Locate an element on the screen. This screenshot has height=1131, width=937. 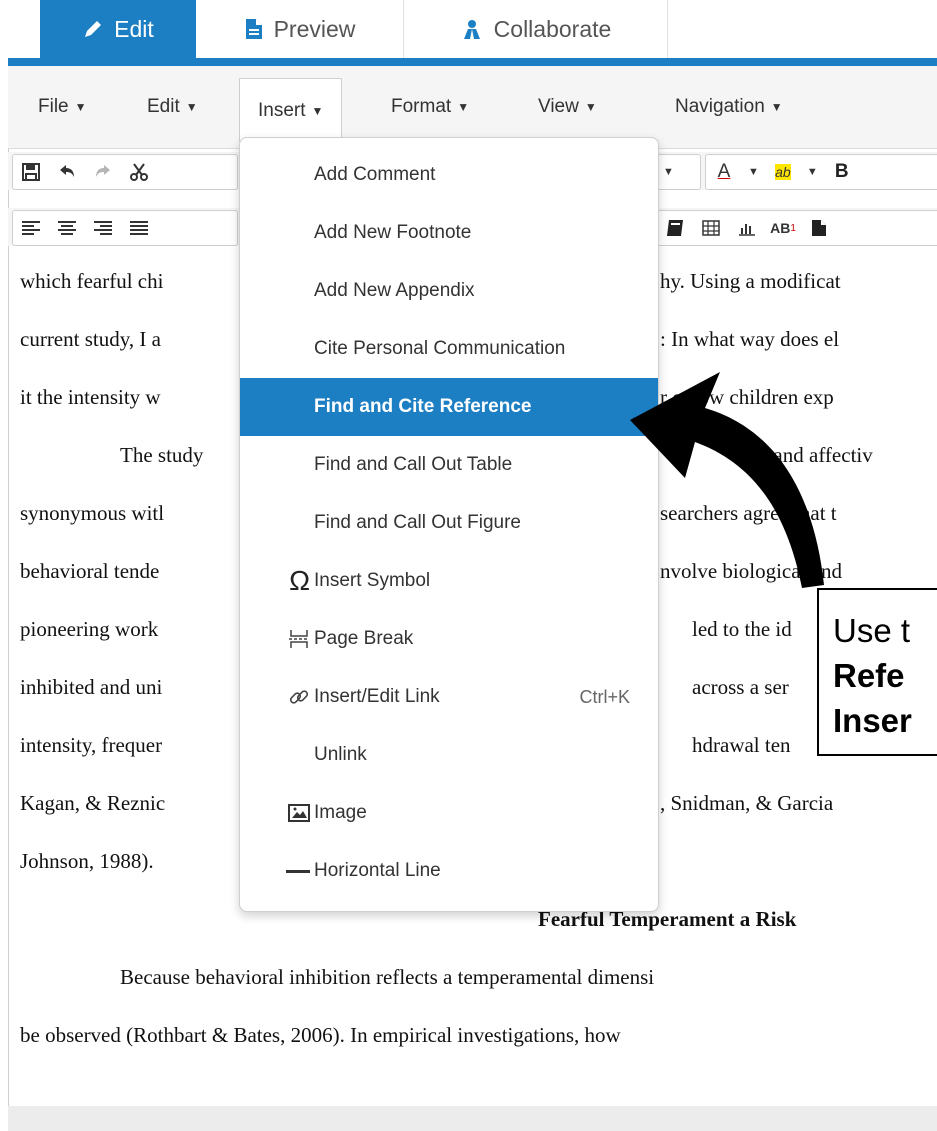
menu-item-label: Find and Call Out Table is located at coordinates (413, 464).